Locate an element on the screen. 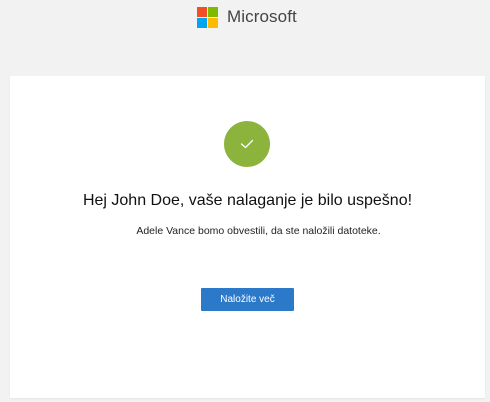 Image resolution: width=490 pixels, height=402 pixels. upload-more-button: Naložite več is located at coordinates (247, 299).